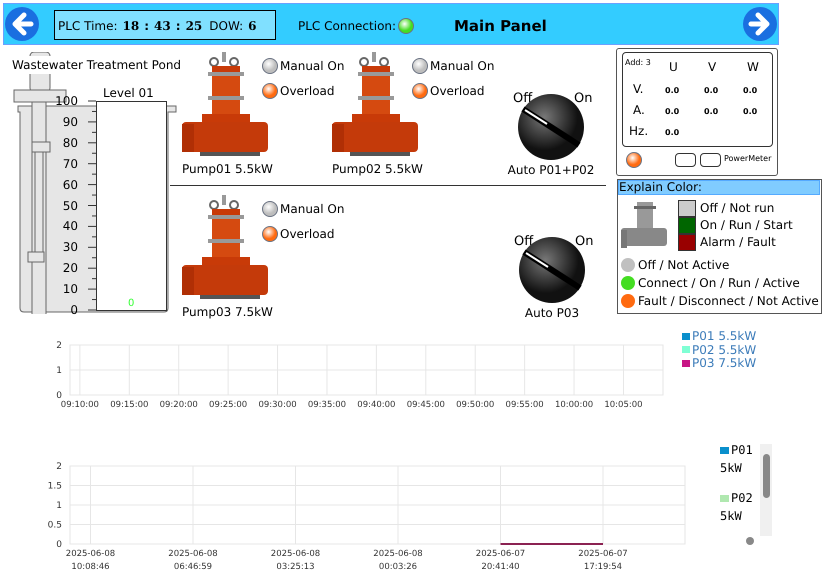 This screenshot has height=584, width=838. I want to click on lamp-label: Connect / On / Run / Active, so click(719, 283).